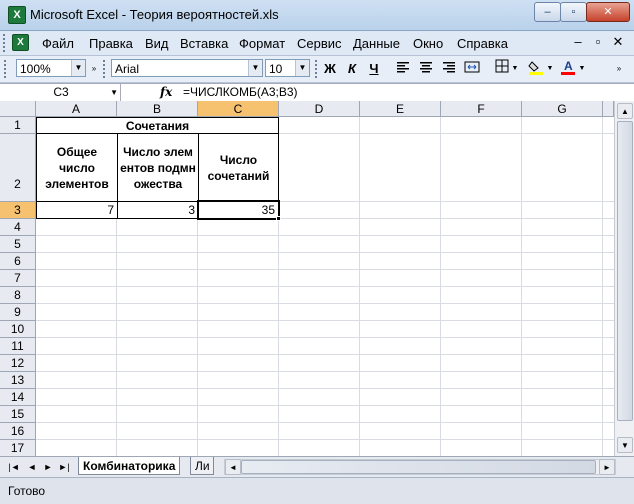  What do you see at coordinates (568, 69) in the screenshot?
I see `font-color-icon: A` at bounding box center [568, 69].